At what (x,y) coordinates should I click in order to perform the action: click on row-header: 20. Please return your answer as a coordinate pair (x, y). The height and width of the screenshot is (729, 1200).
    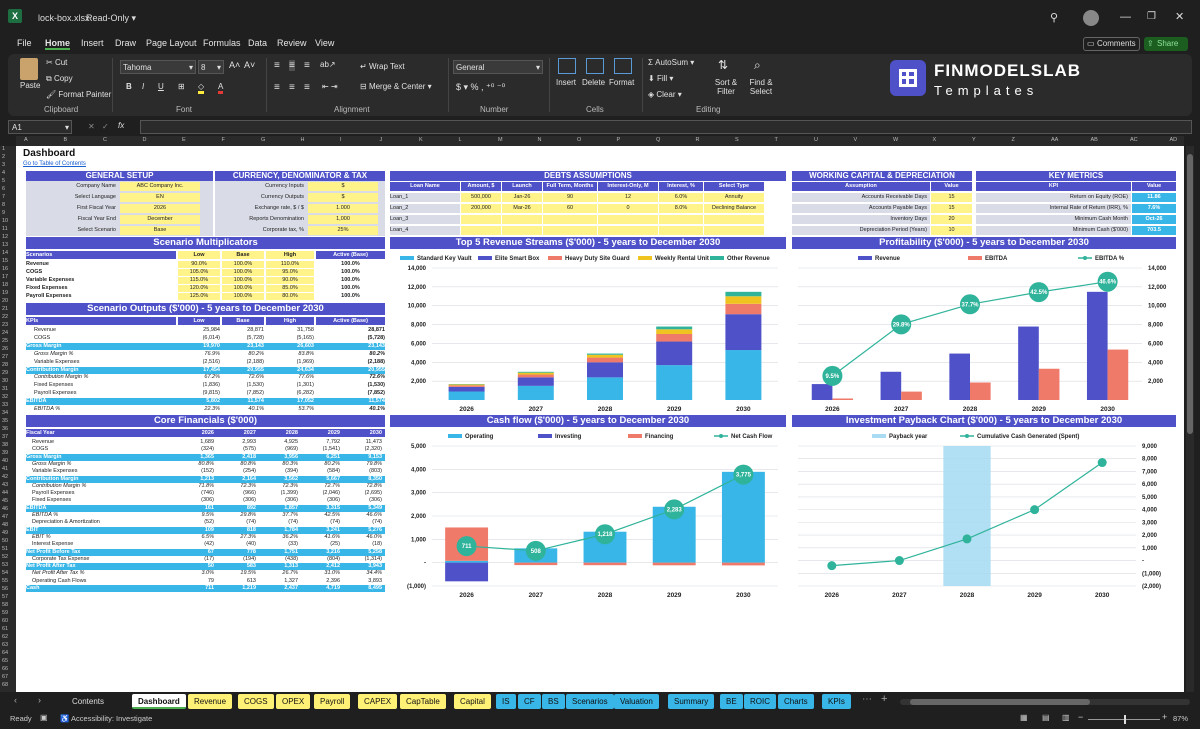
    Looking at the image, I should click on (5, 301).